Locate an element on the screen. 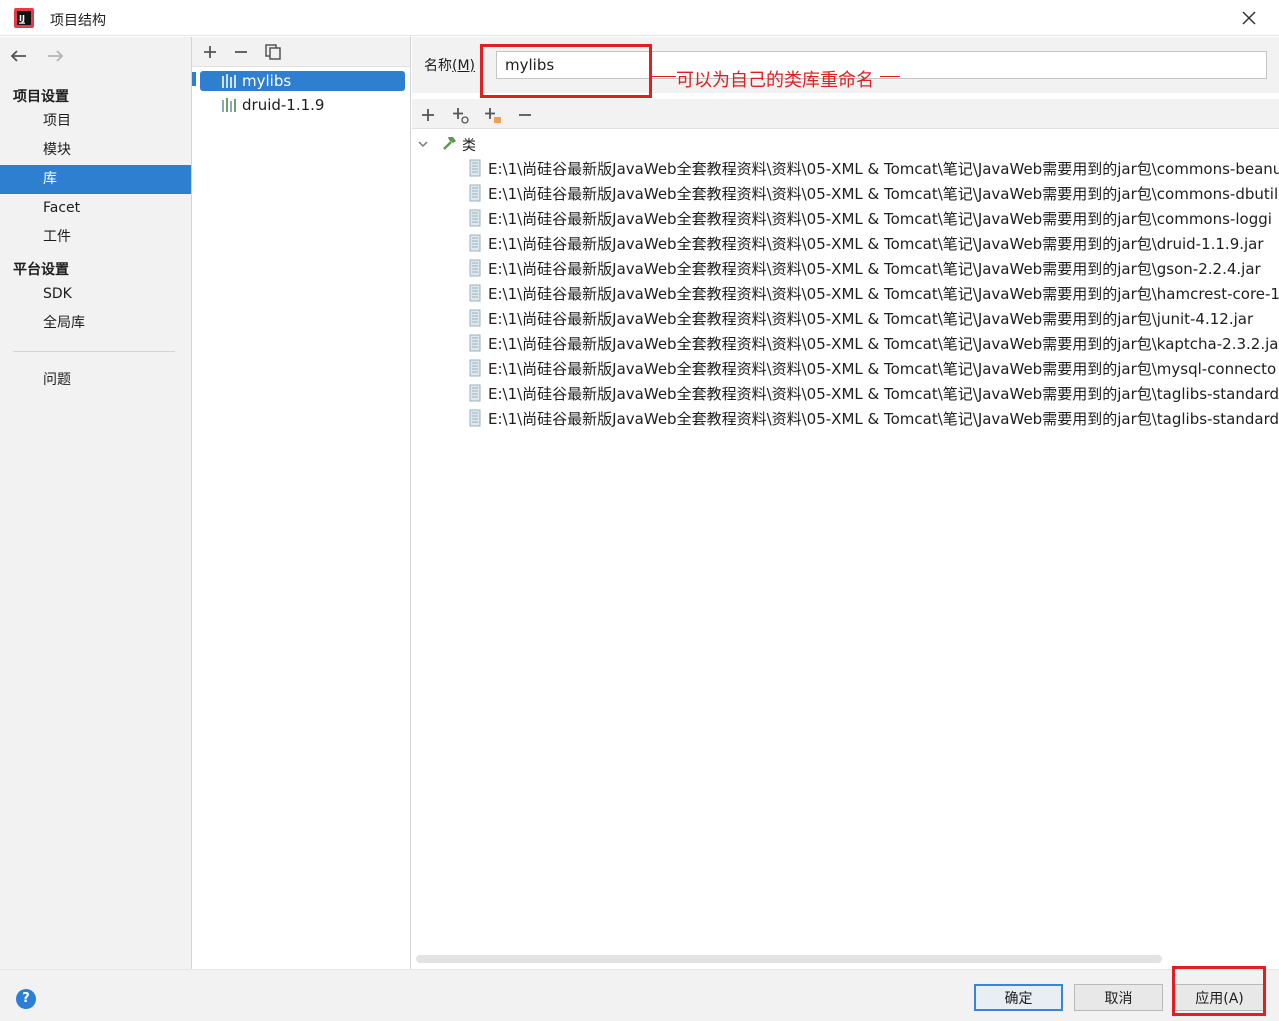 The width and height of the screenshot is (1279, 1021). dialog-footer: ? 确定 取消 应用(A) is located at coordinates (639, 995).